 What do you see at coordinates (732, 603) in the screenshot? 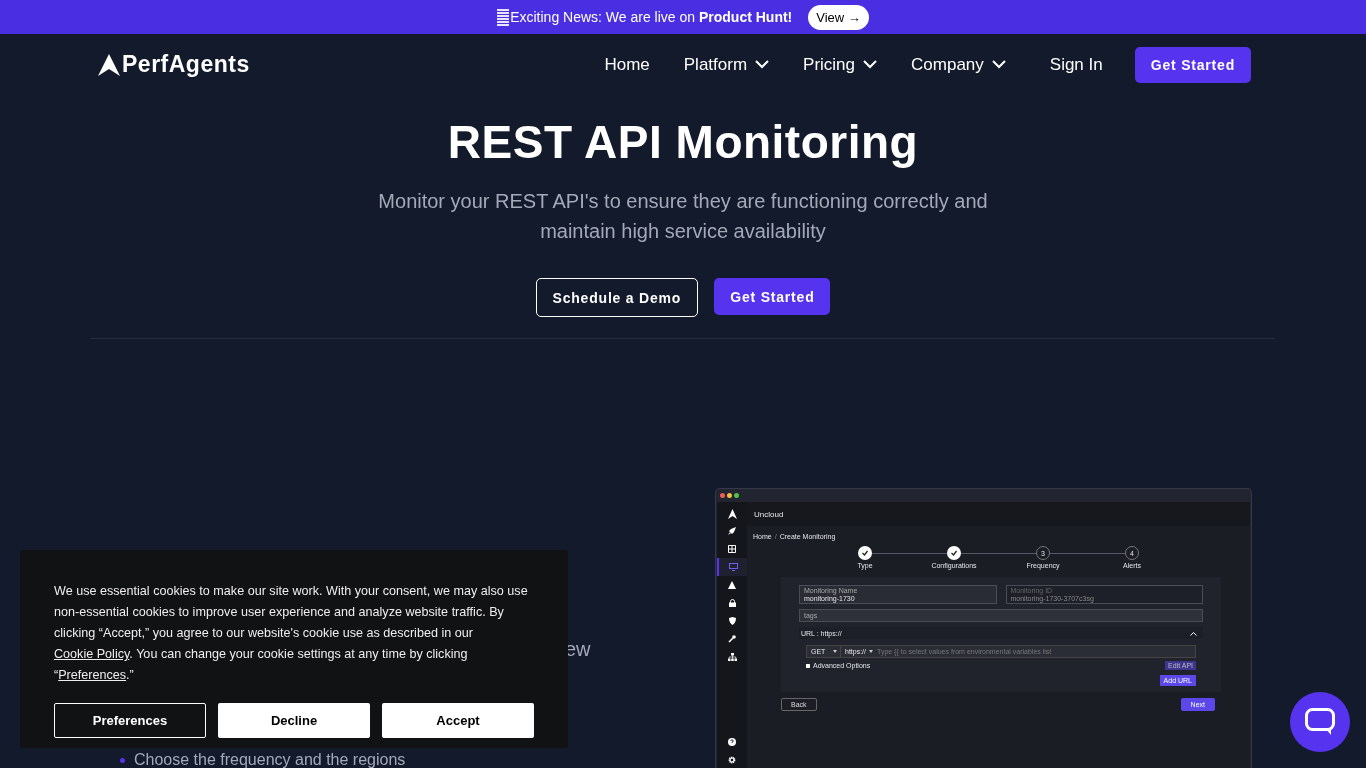
I see `lock-icon` at bounding box center [732, 603].